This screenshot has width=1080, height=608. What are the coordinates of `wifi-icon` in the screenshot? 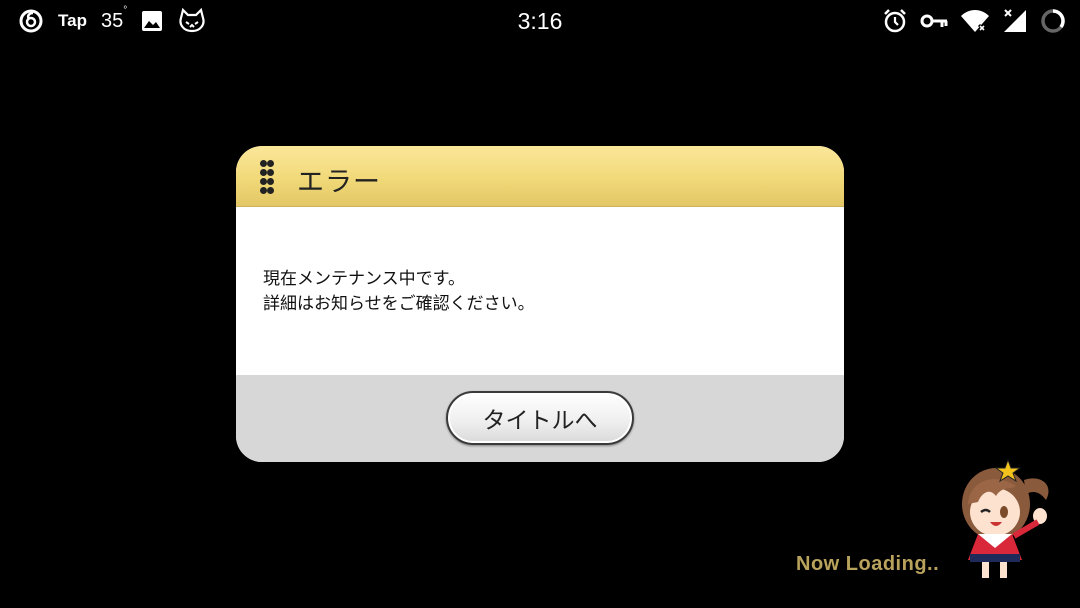 It's located at (975, 21).